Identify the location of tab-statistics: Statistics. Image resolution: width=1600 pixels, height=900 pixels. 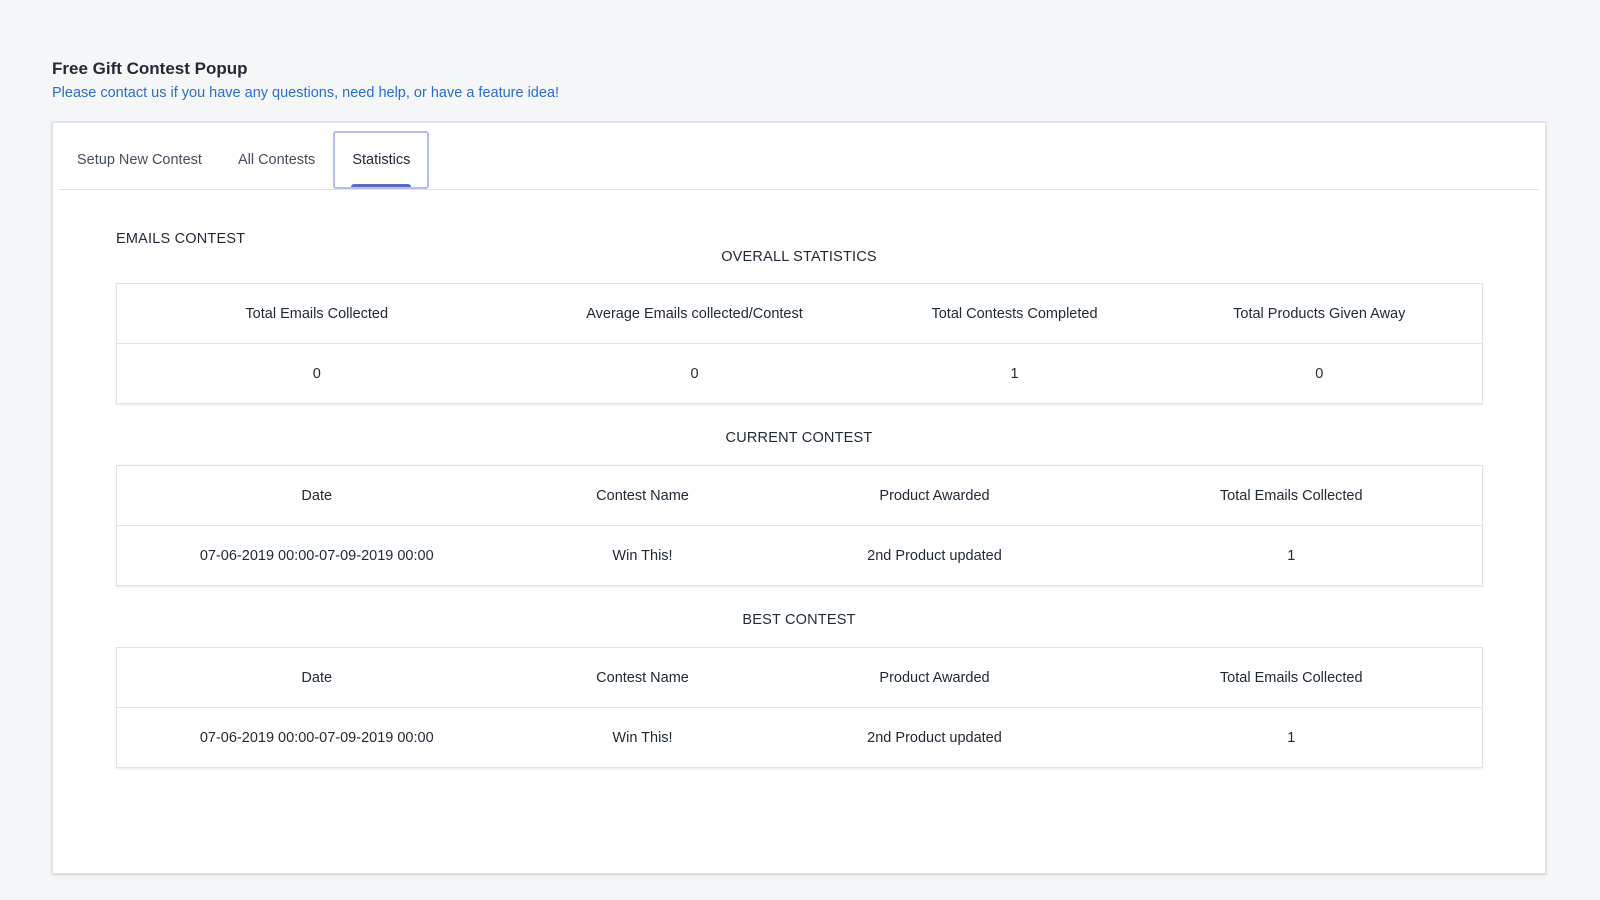
(381, 160).